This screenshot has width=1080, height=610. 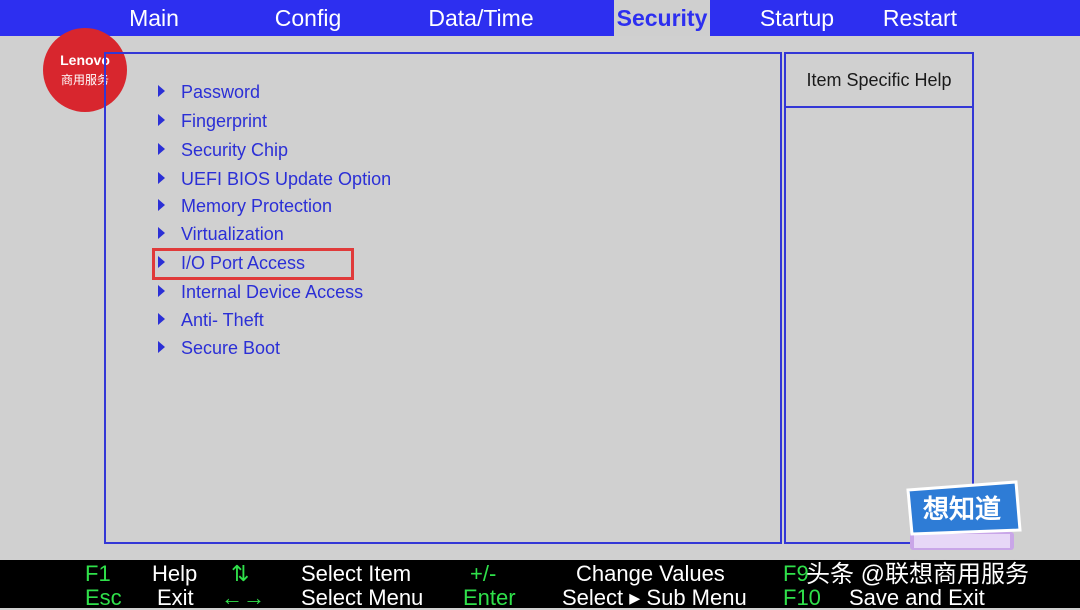 What do you see at coordinates (154, 18) in the screenshot?
I see `tab-main: Main` at bounding box center [154, 18].